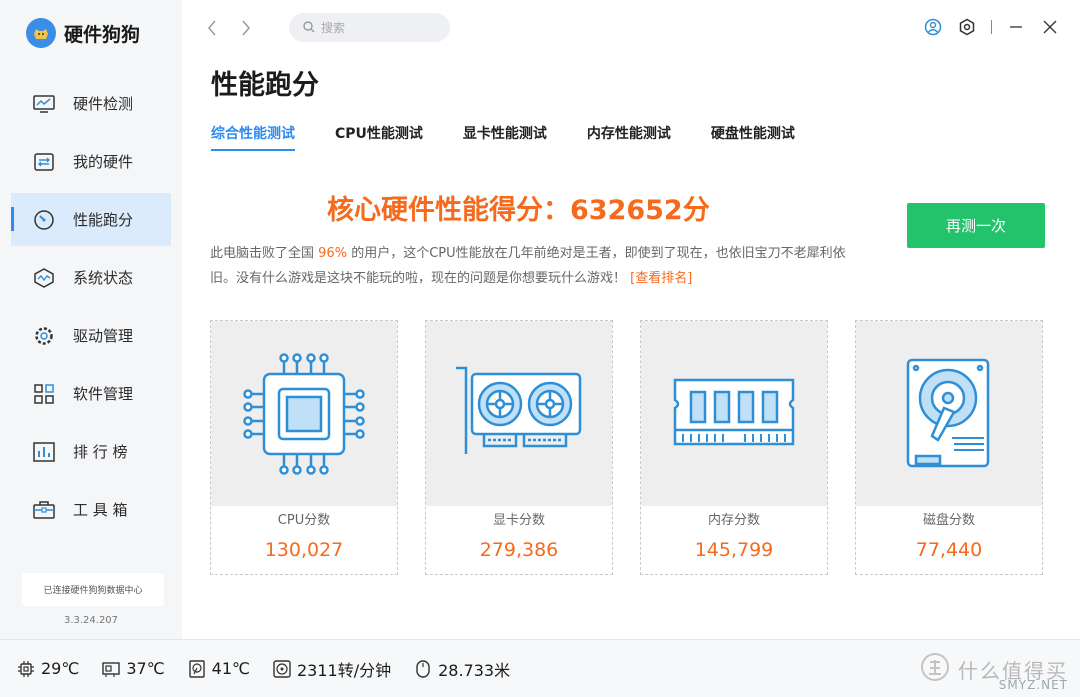  What do you see at coordinates (26, 669) in the screenshot?
I see `cpu-icon` at bounding box center [26, 669].